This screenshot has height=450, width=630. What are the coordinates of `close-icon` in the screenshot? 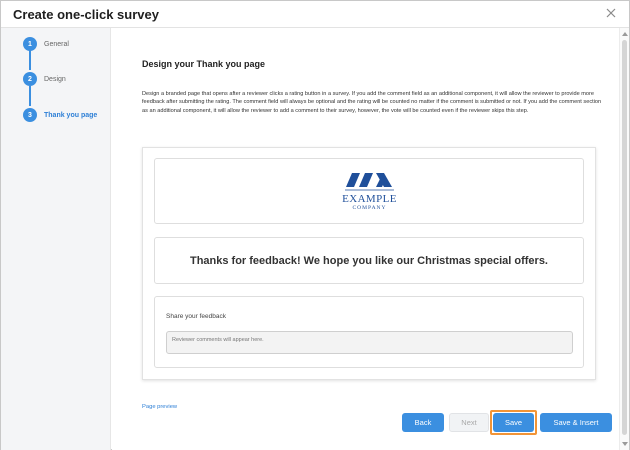 It's located at (611, 13).